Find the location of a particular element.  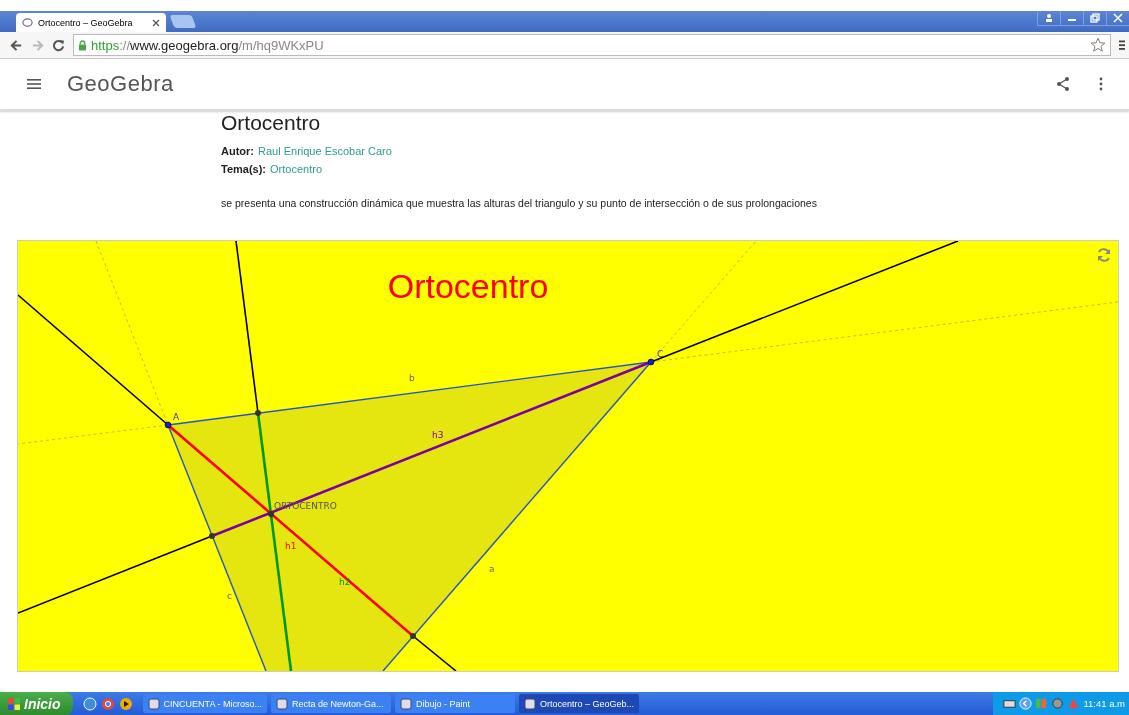

reset-icon is located at coordinates (1104, 255).